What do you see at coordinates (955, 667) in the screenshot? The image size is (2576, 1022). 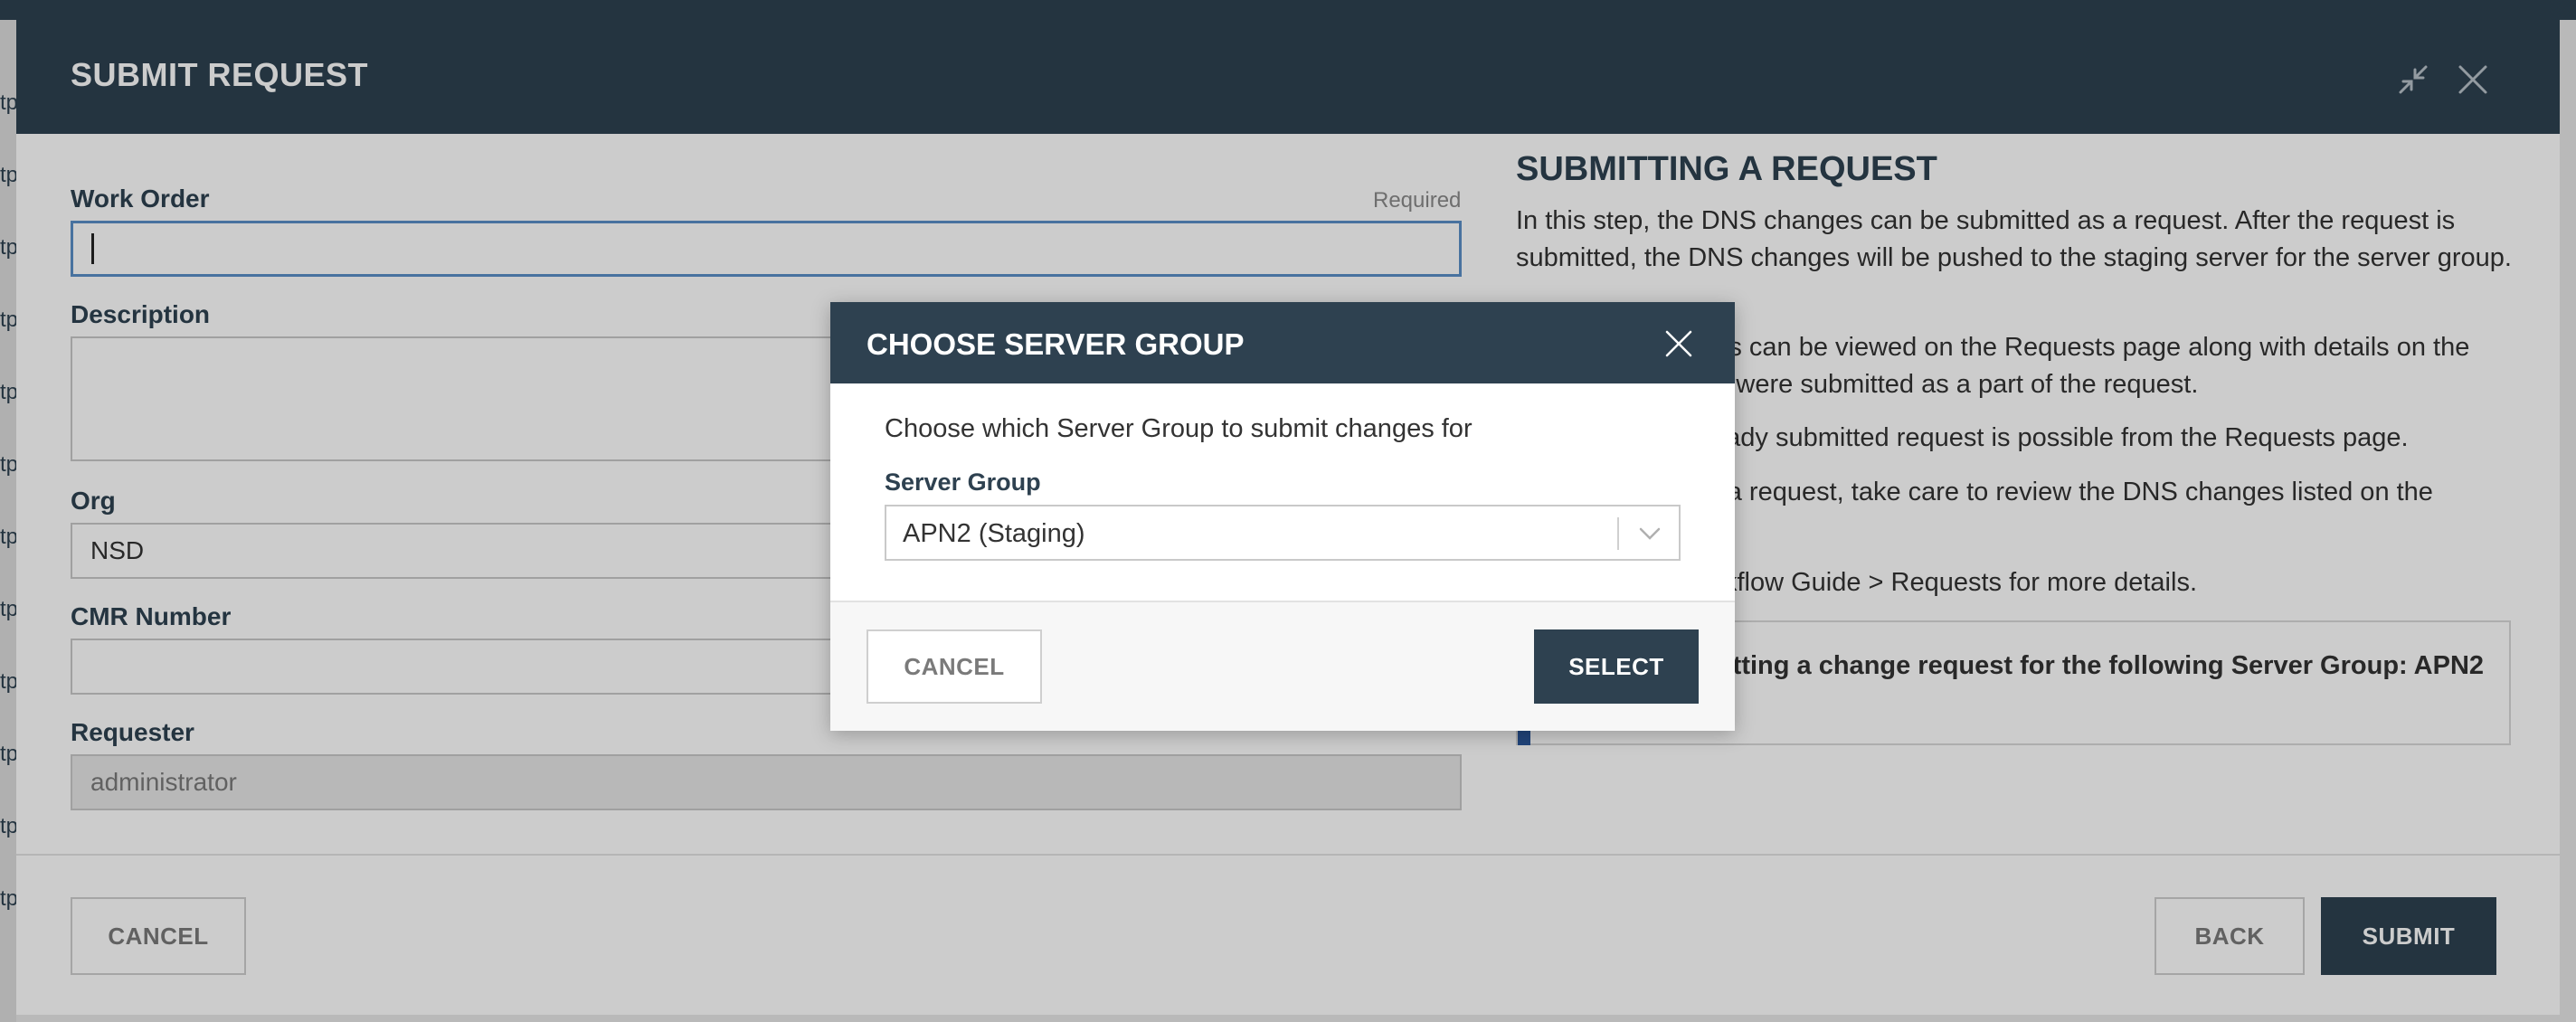 I see `modal-cancel-button: CANCEL` at bounding box center [955, 667].